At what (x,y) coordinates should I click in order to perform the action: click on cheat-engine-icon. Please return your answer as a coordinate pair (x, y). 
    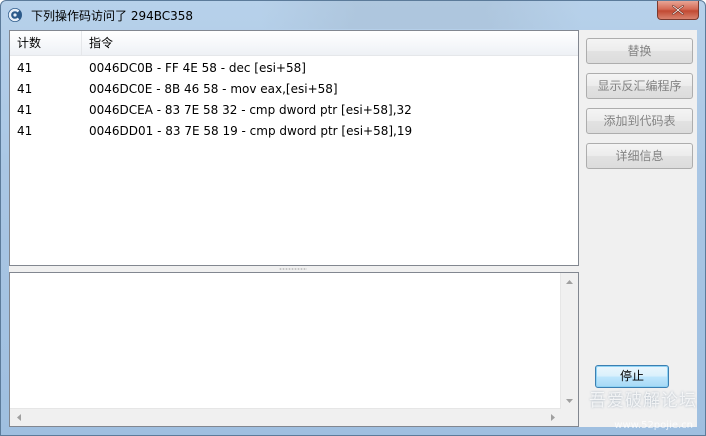
    Looking at the image, I should click on (15, 15).